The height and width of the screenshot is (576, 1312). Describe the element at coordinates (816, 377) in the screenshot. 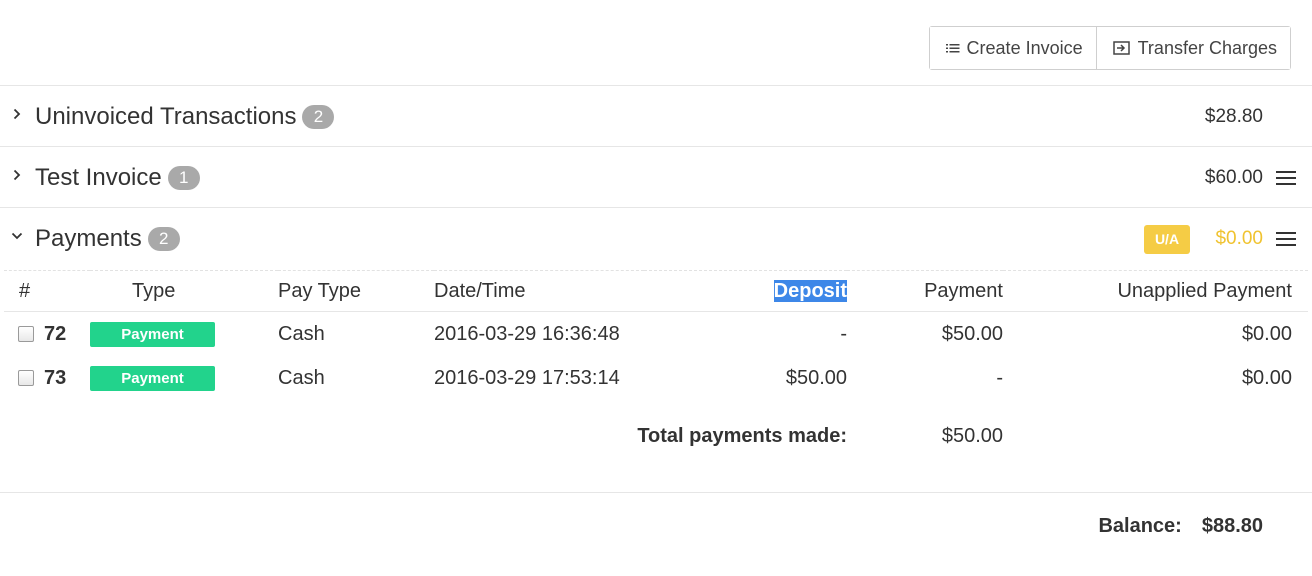

I see `deposit-cell: $50.00` at that location.